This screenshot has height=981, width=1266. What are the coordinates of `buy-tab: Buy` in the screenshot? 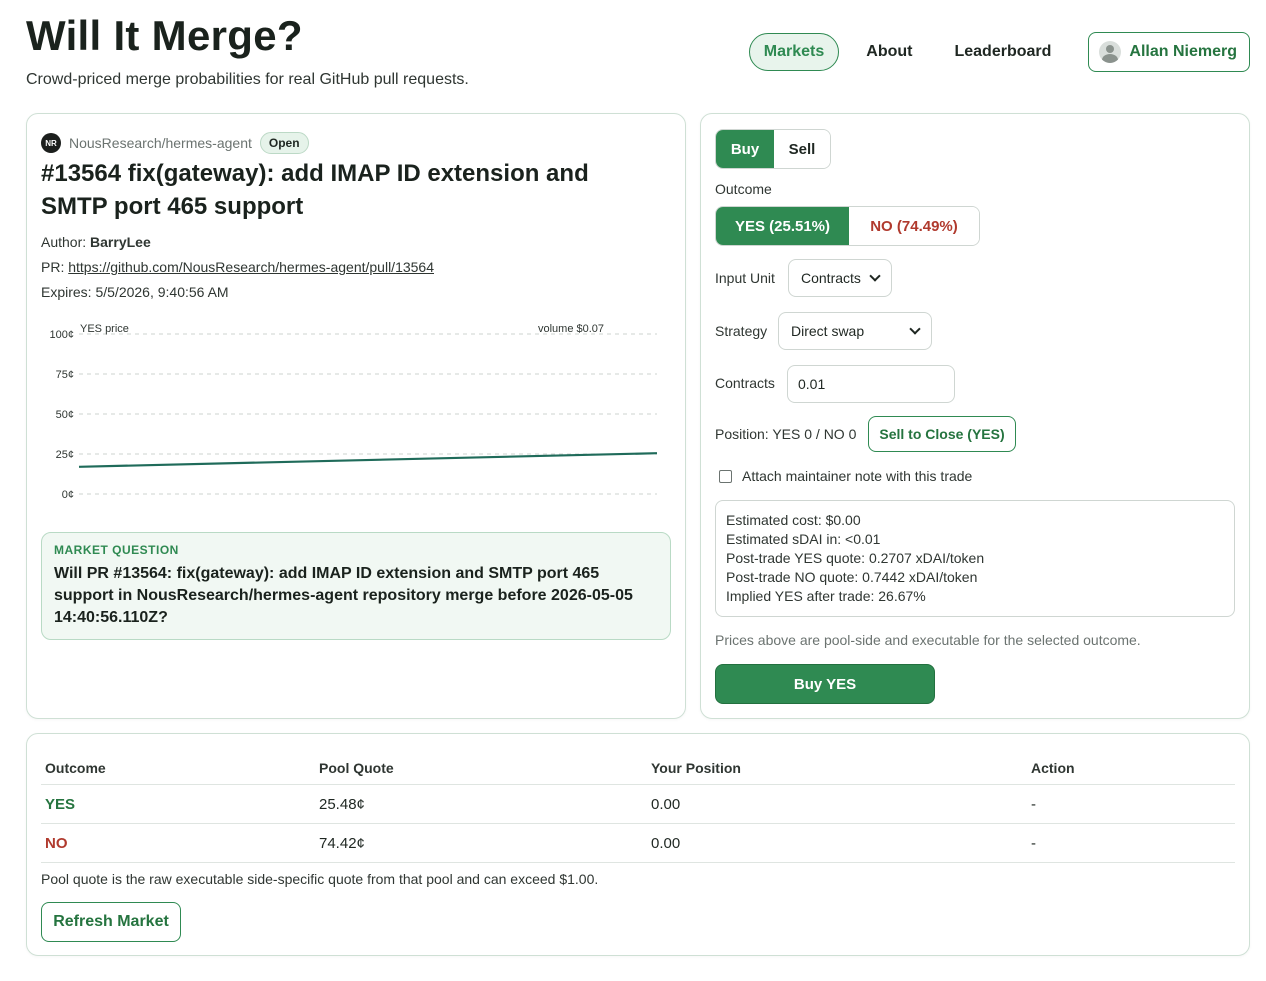 It's located at (745, 149).